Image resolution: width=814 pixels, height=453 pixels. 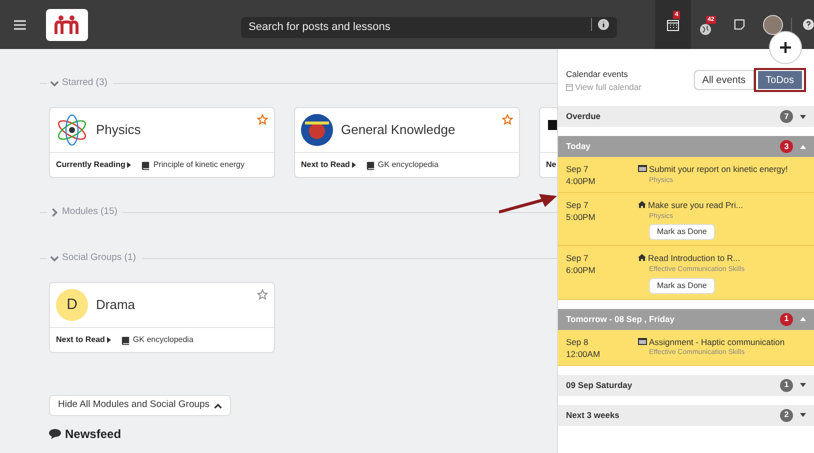 I want to click on user-avatar, so click(x=773, y=24).